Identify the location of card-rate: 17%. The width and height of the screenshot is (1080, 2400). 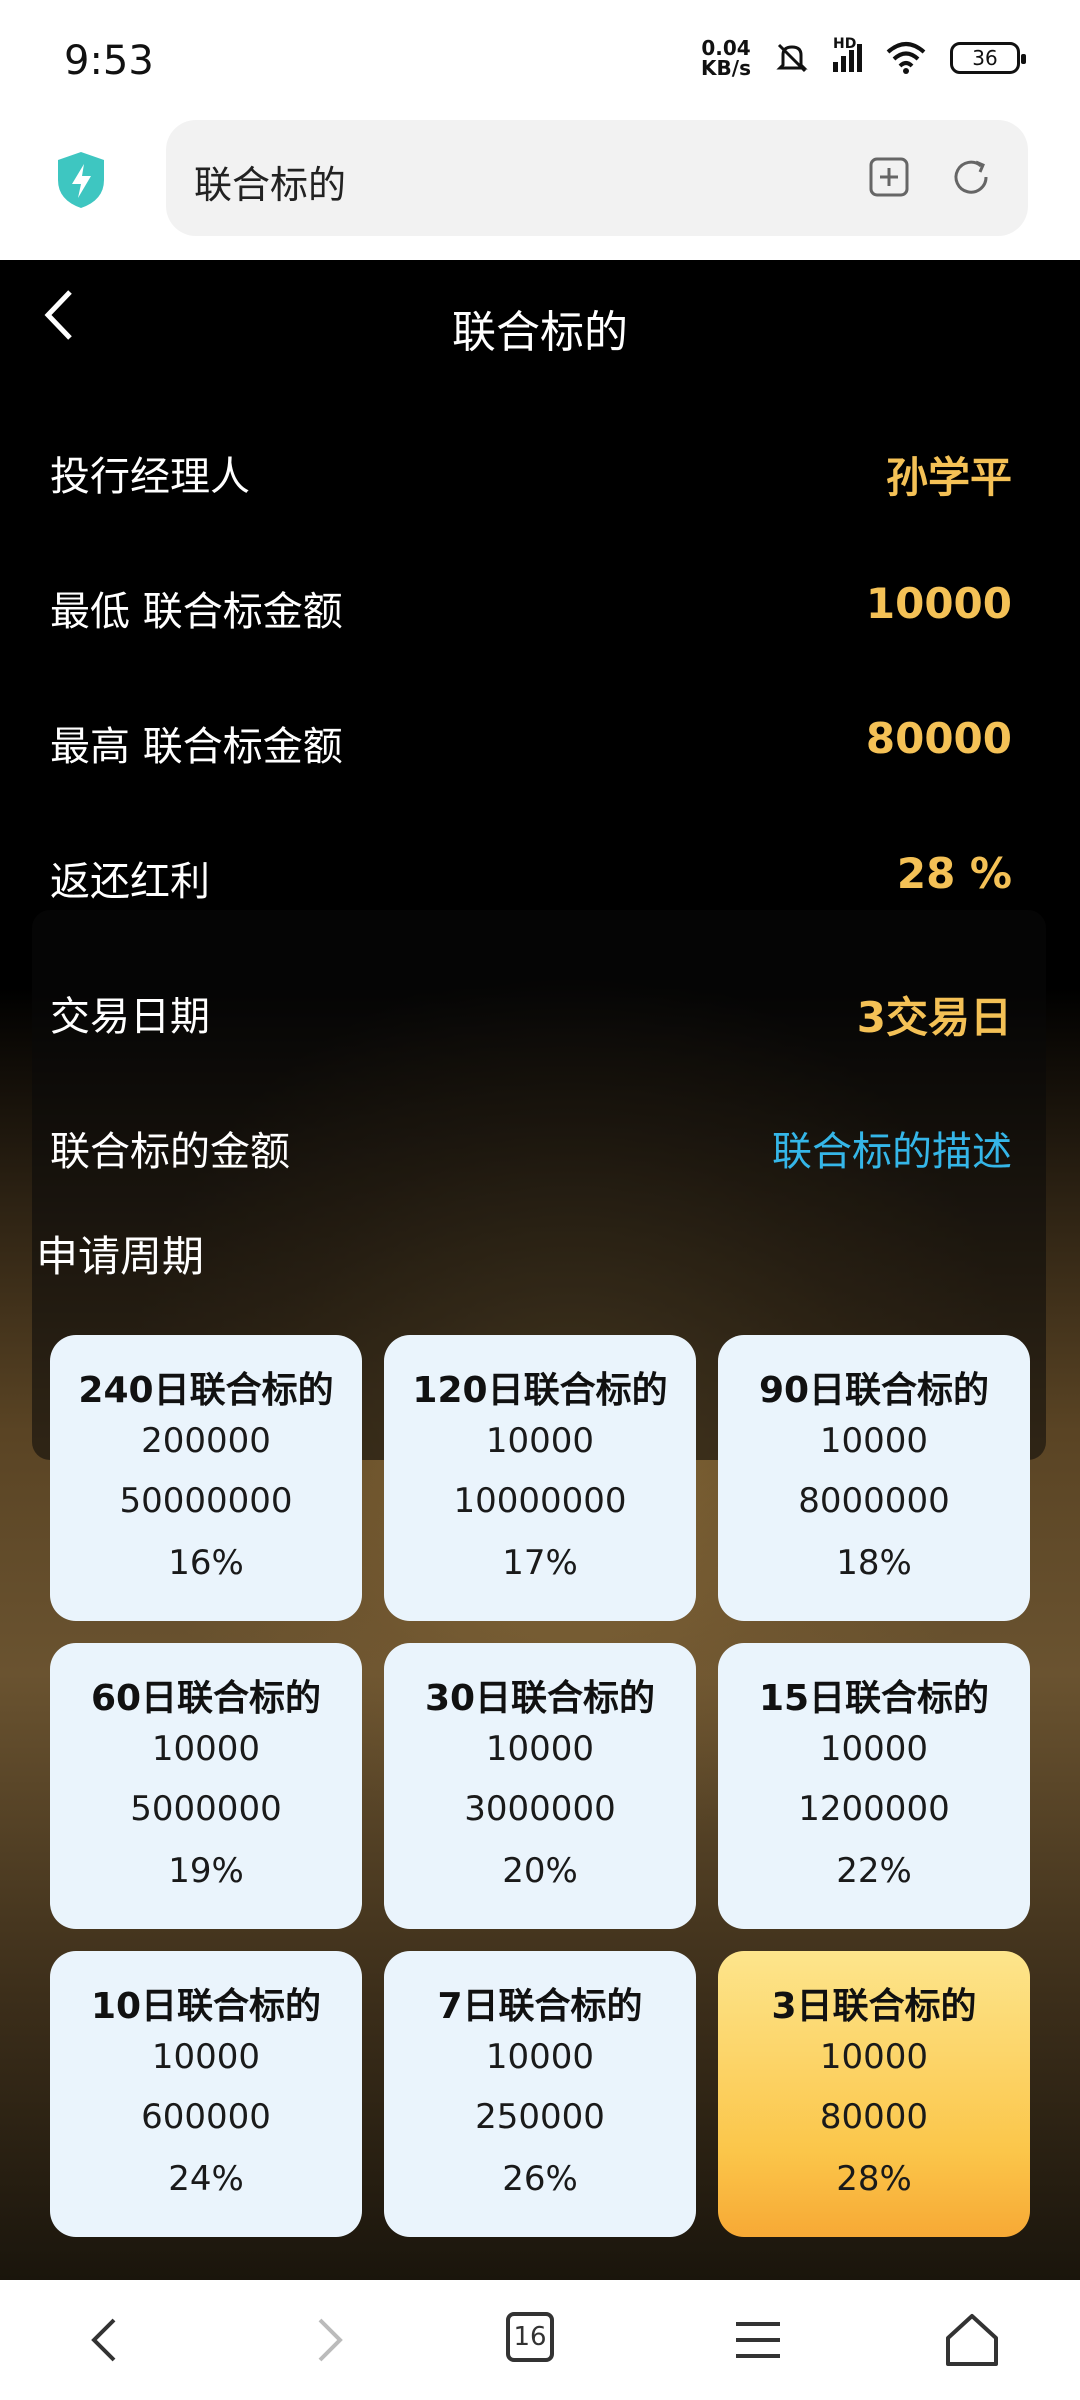
(540, 1563).